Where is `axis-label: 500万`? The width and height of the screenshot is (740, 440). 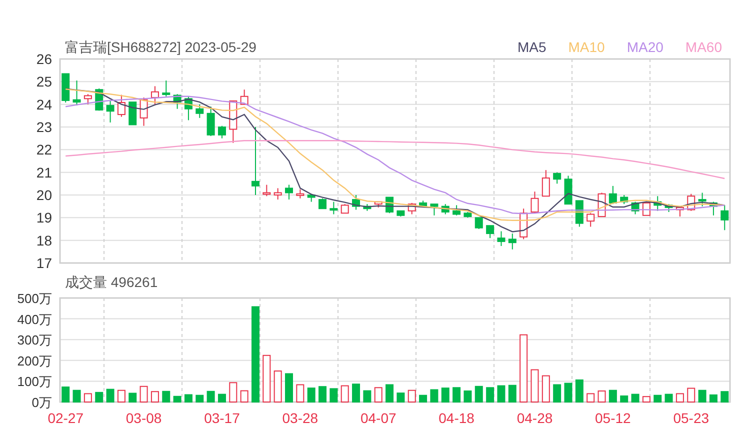 axis-label: 500万 is located at coordinates (34, 298).